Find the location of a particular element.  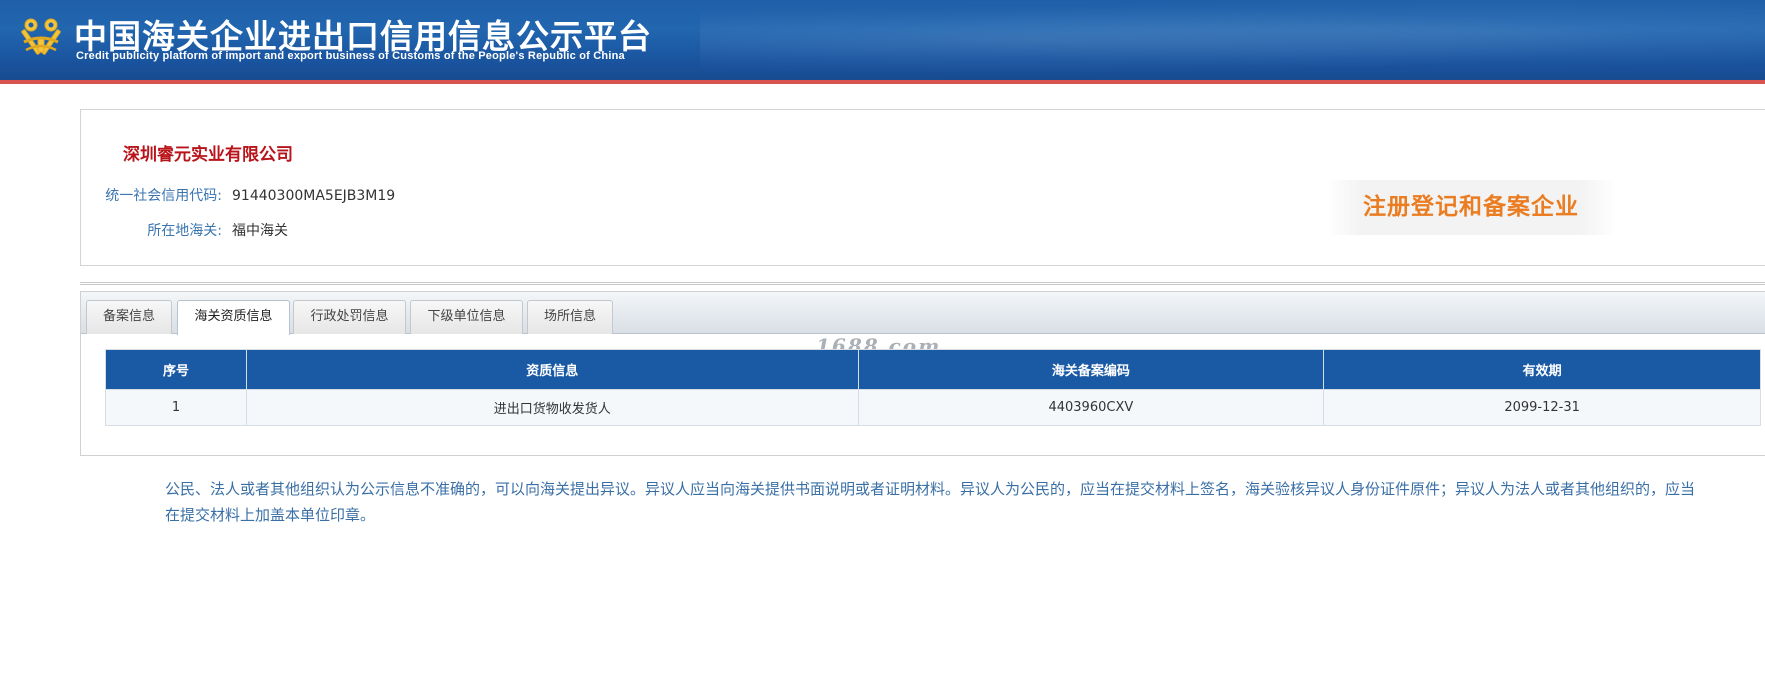

cell-validity: 2099-12-31 is located at coordinates (1542, 407).